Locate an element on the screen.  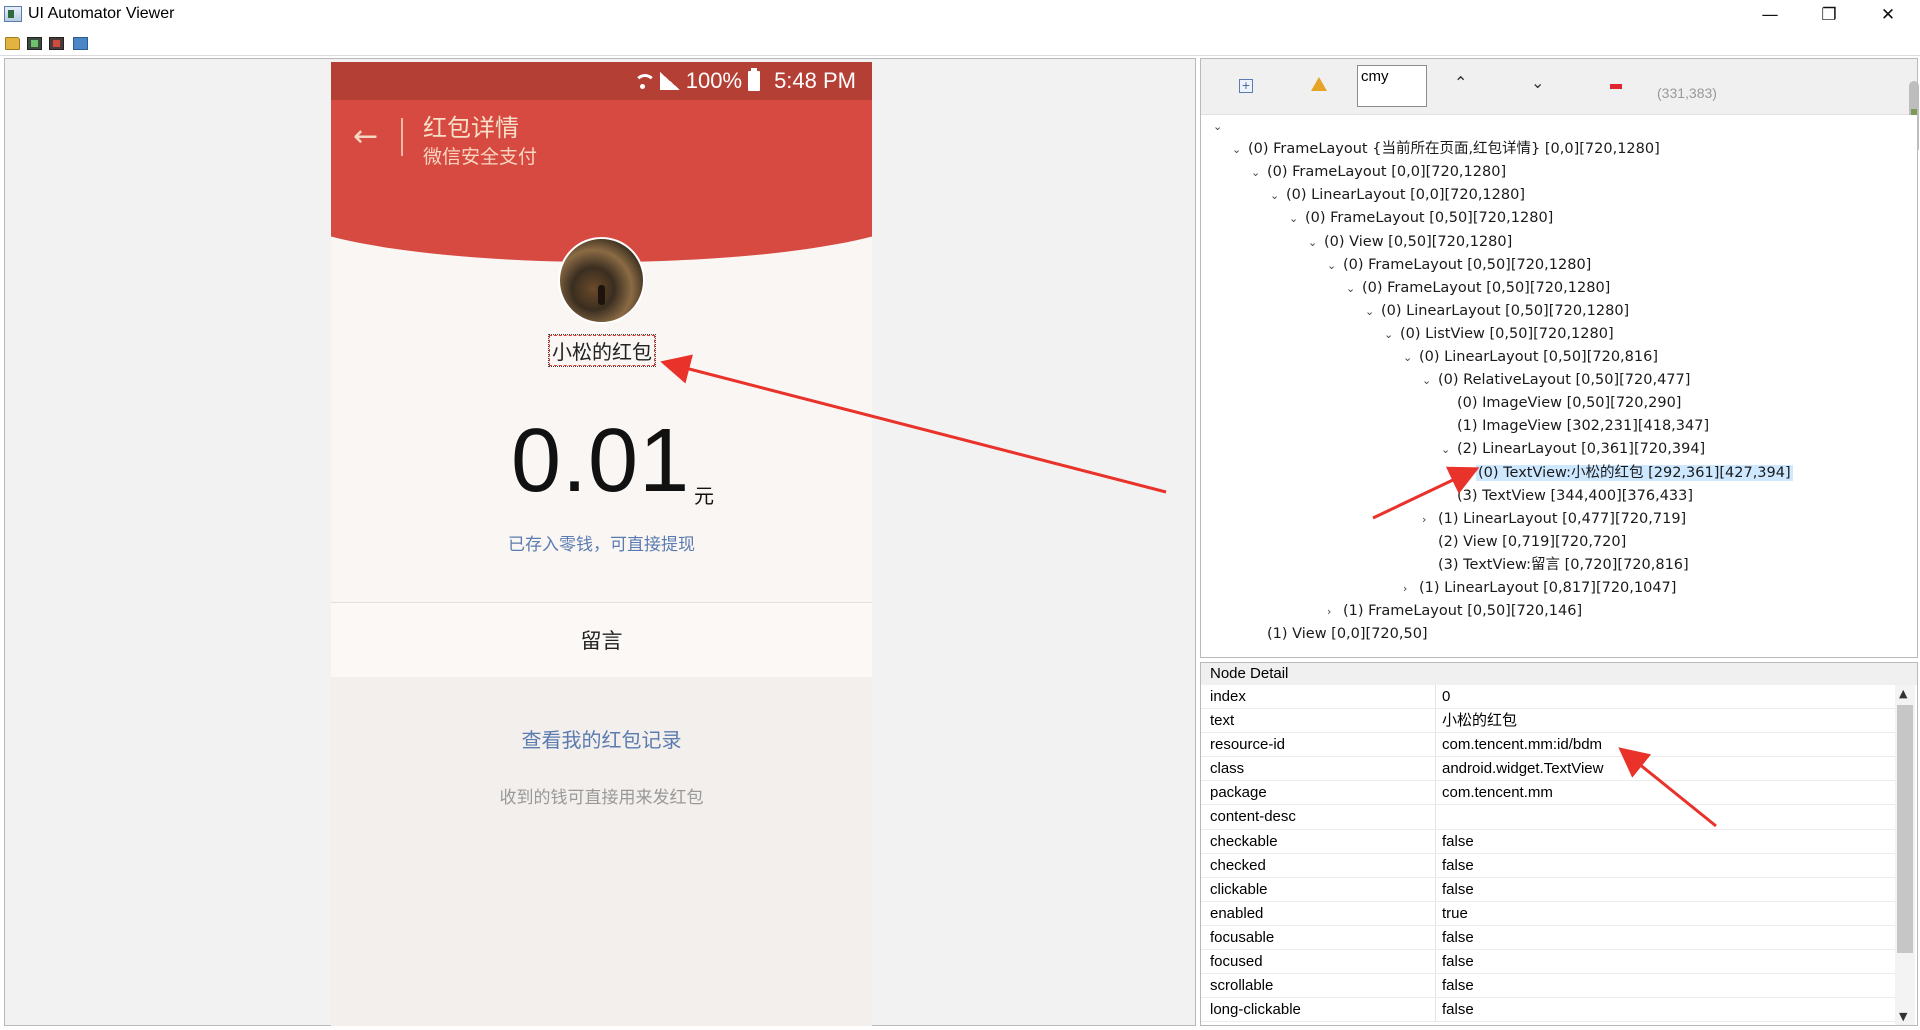
detail-row: resource-id com.tencent.mm:id/bdm is located at coordinates (1548, 745).